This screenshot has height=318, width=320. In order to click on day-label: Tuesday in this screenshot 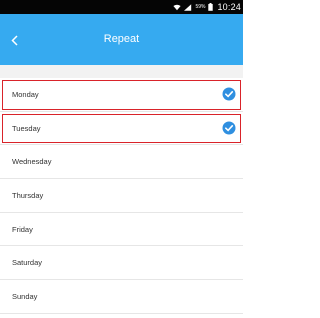, I will do `click(26, 128)`.